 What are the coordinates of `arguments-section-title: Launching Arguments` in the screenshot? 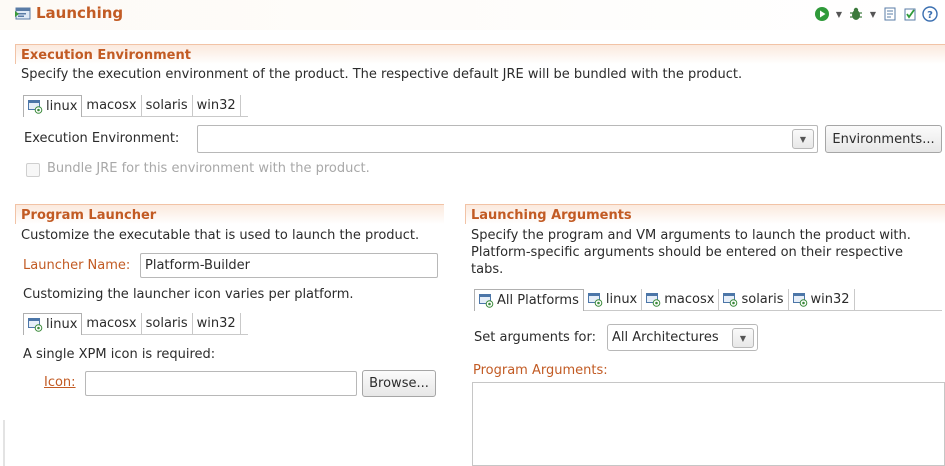 It's located at (551, 215).